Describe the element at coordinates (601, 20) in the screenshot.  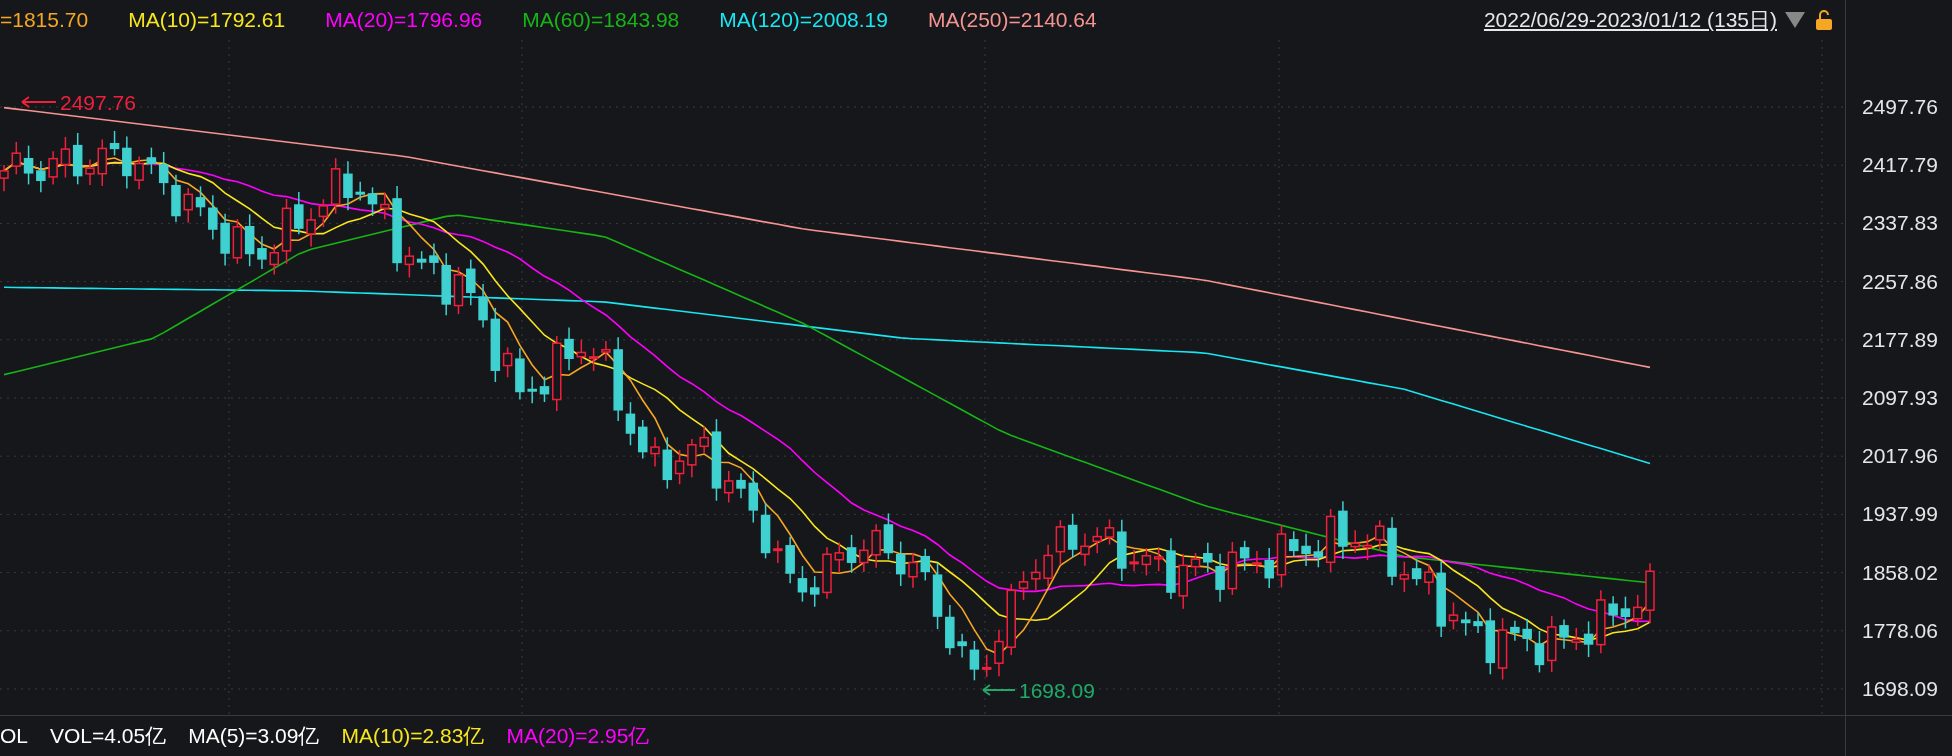
I see `legend-item: MA(60)=1843.98` at that location.